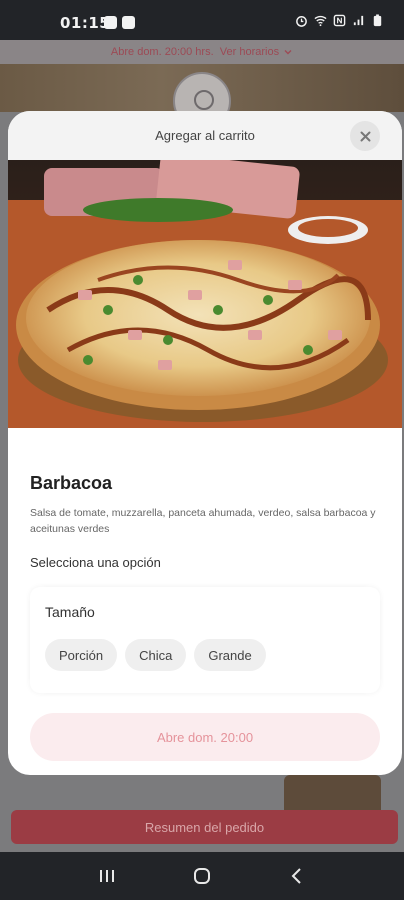  I want to click on size-options: Porción Chica Grande, so click(155, 655).